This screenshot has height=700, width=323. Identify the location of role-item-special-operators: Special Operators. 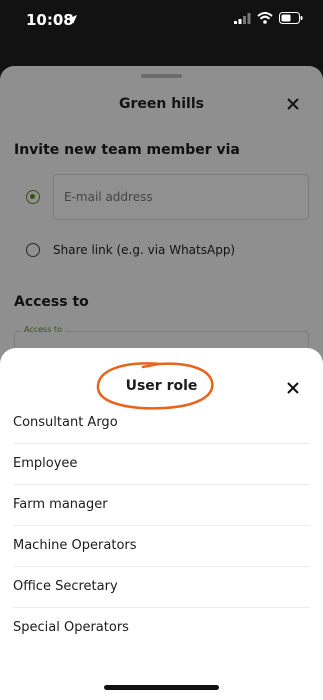
(161, 628).